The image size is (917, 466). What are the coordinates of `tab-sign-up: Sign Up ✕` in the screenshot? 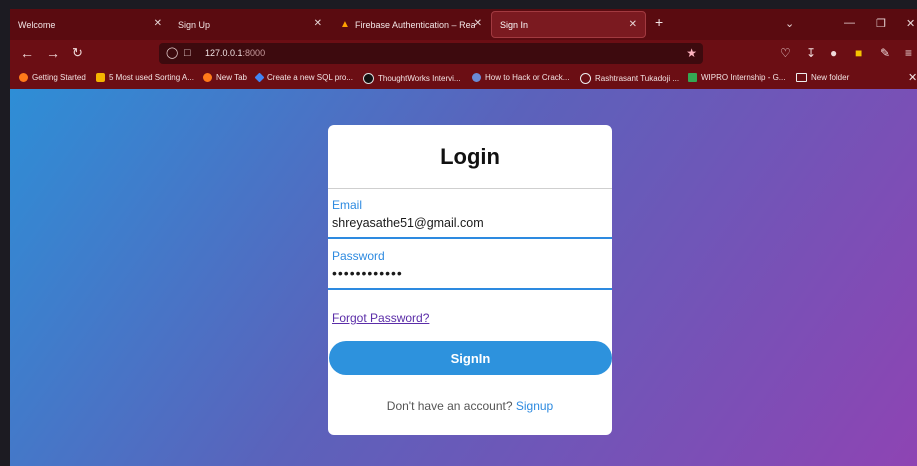 It's located at (250, 24).